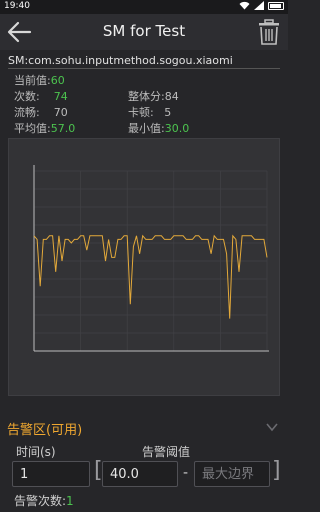 This screenshot has width=320, height=512. What do you see at coordinates (140, 474) in the screenshot?
I see `threshold-min-input` at bounding box center [140, 474].